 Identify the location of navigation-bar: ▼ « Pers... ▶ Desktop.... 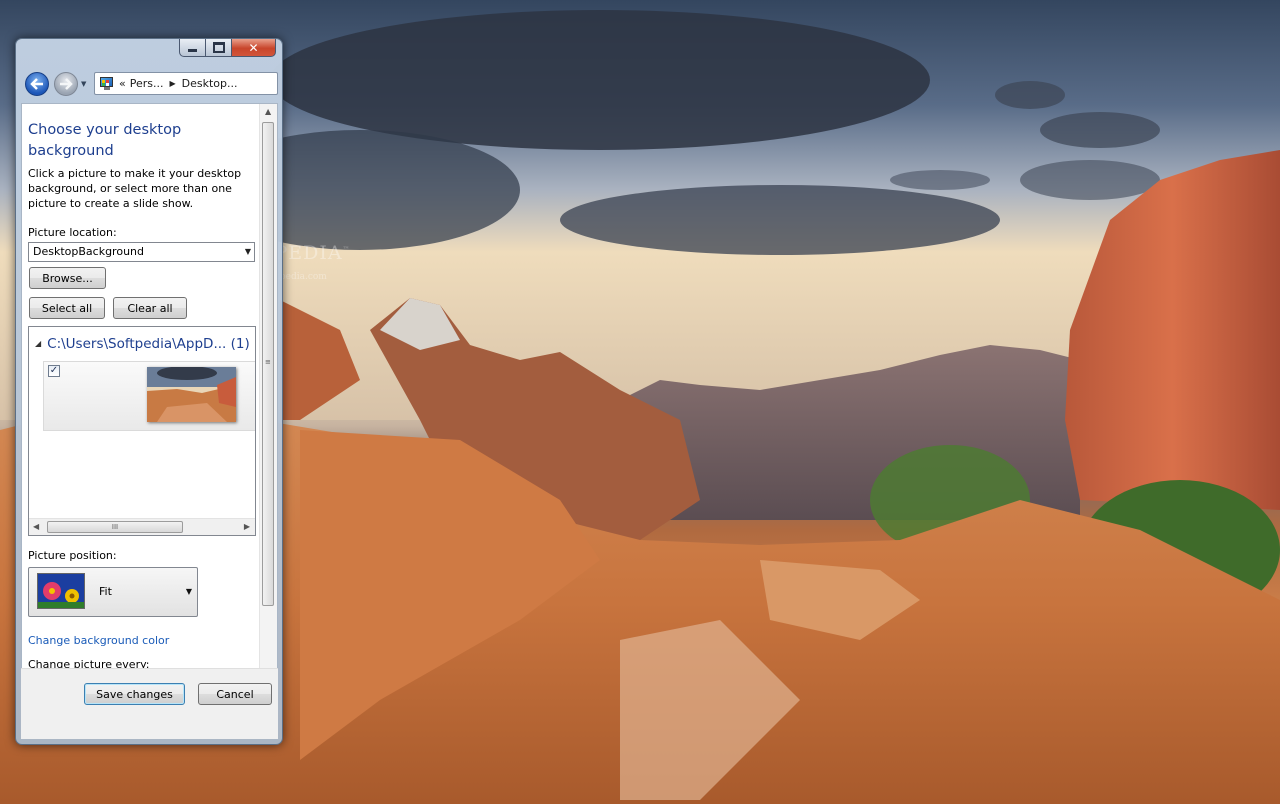
(150, 85).